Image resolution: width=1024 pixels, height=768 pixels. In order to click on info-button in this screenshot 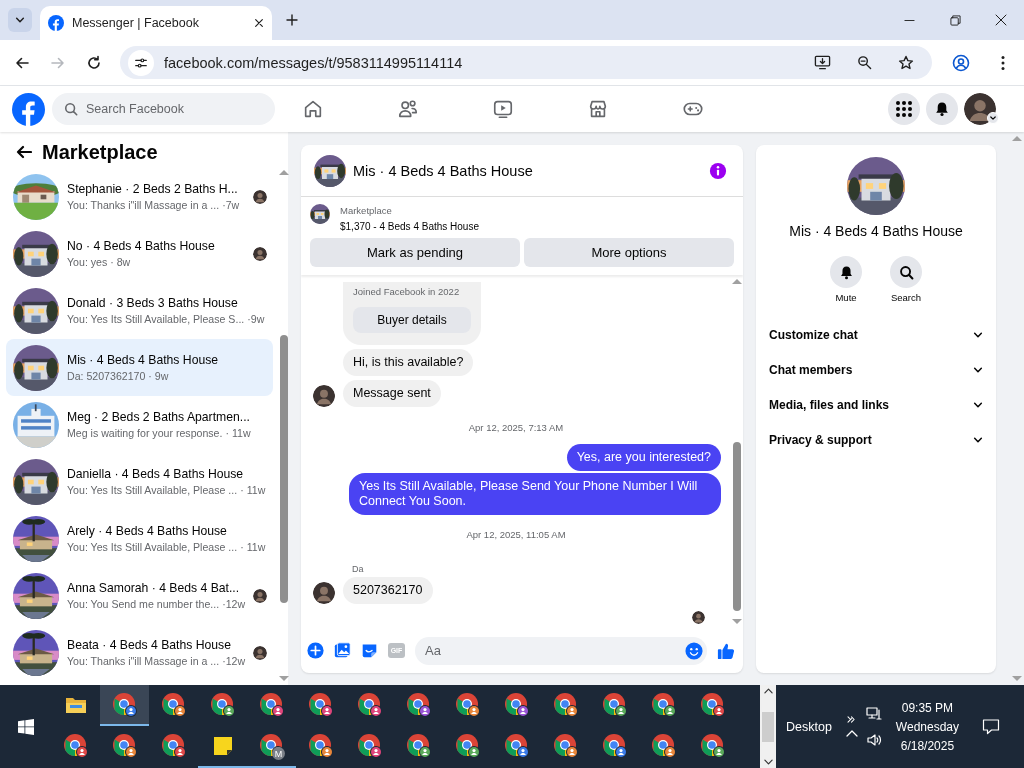, I will do `click(718, 170)`.